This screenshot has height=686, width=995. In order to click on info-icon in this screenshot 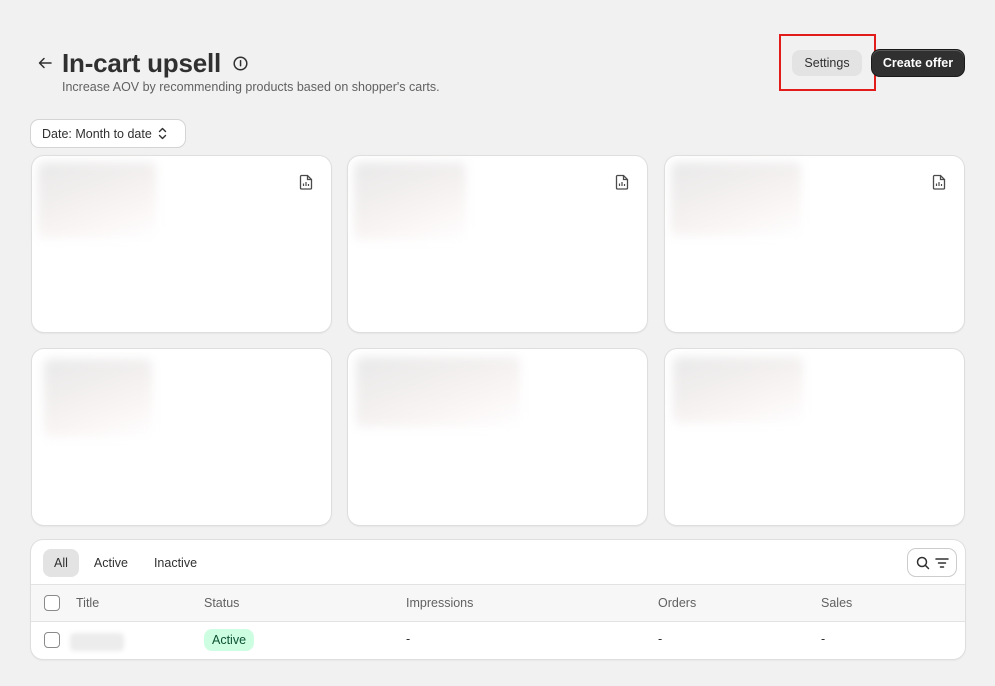, I will do `click(240, 63)`.